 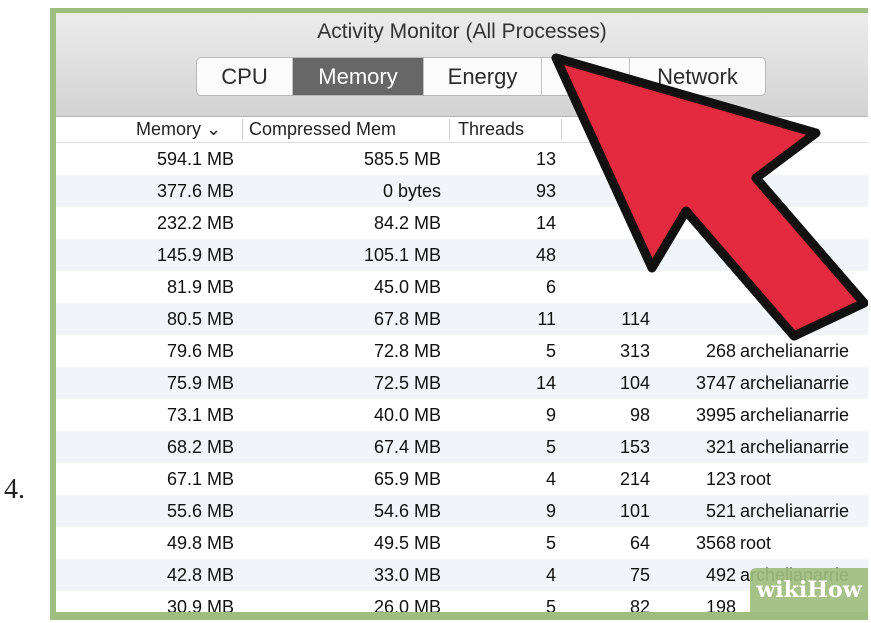 I want to click on wikihow-watermark: wikiHow, so click(x=809, y=590).